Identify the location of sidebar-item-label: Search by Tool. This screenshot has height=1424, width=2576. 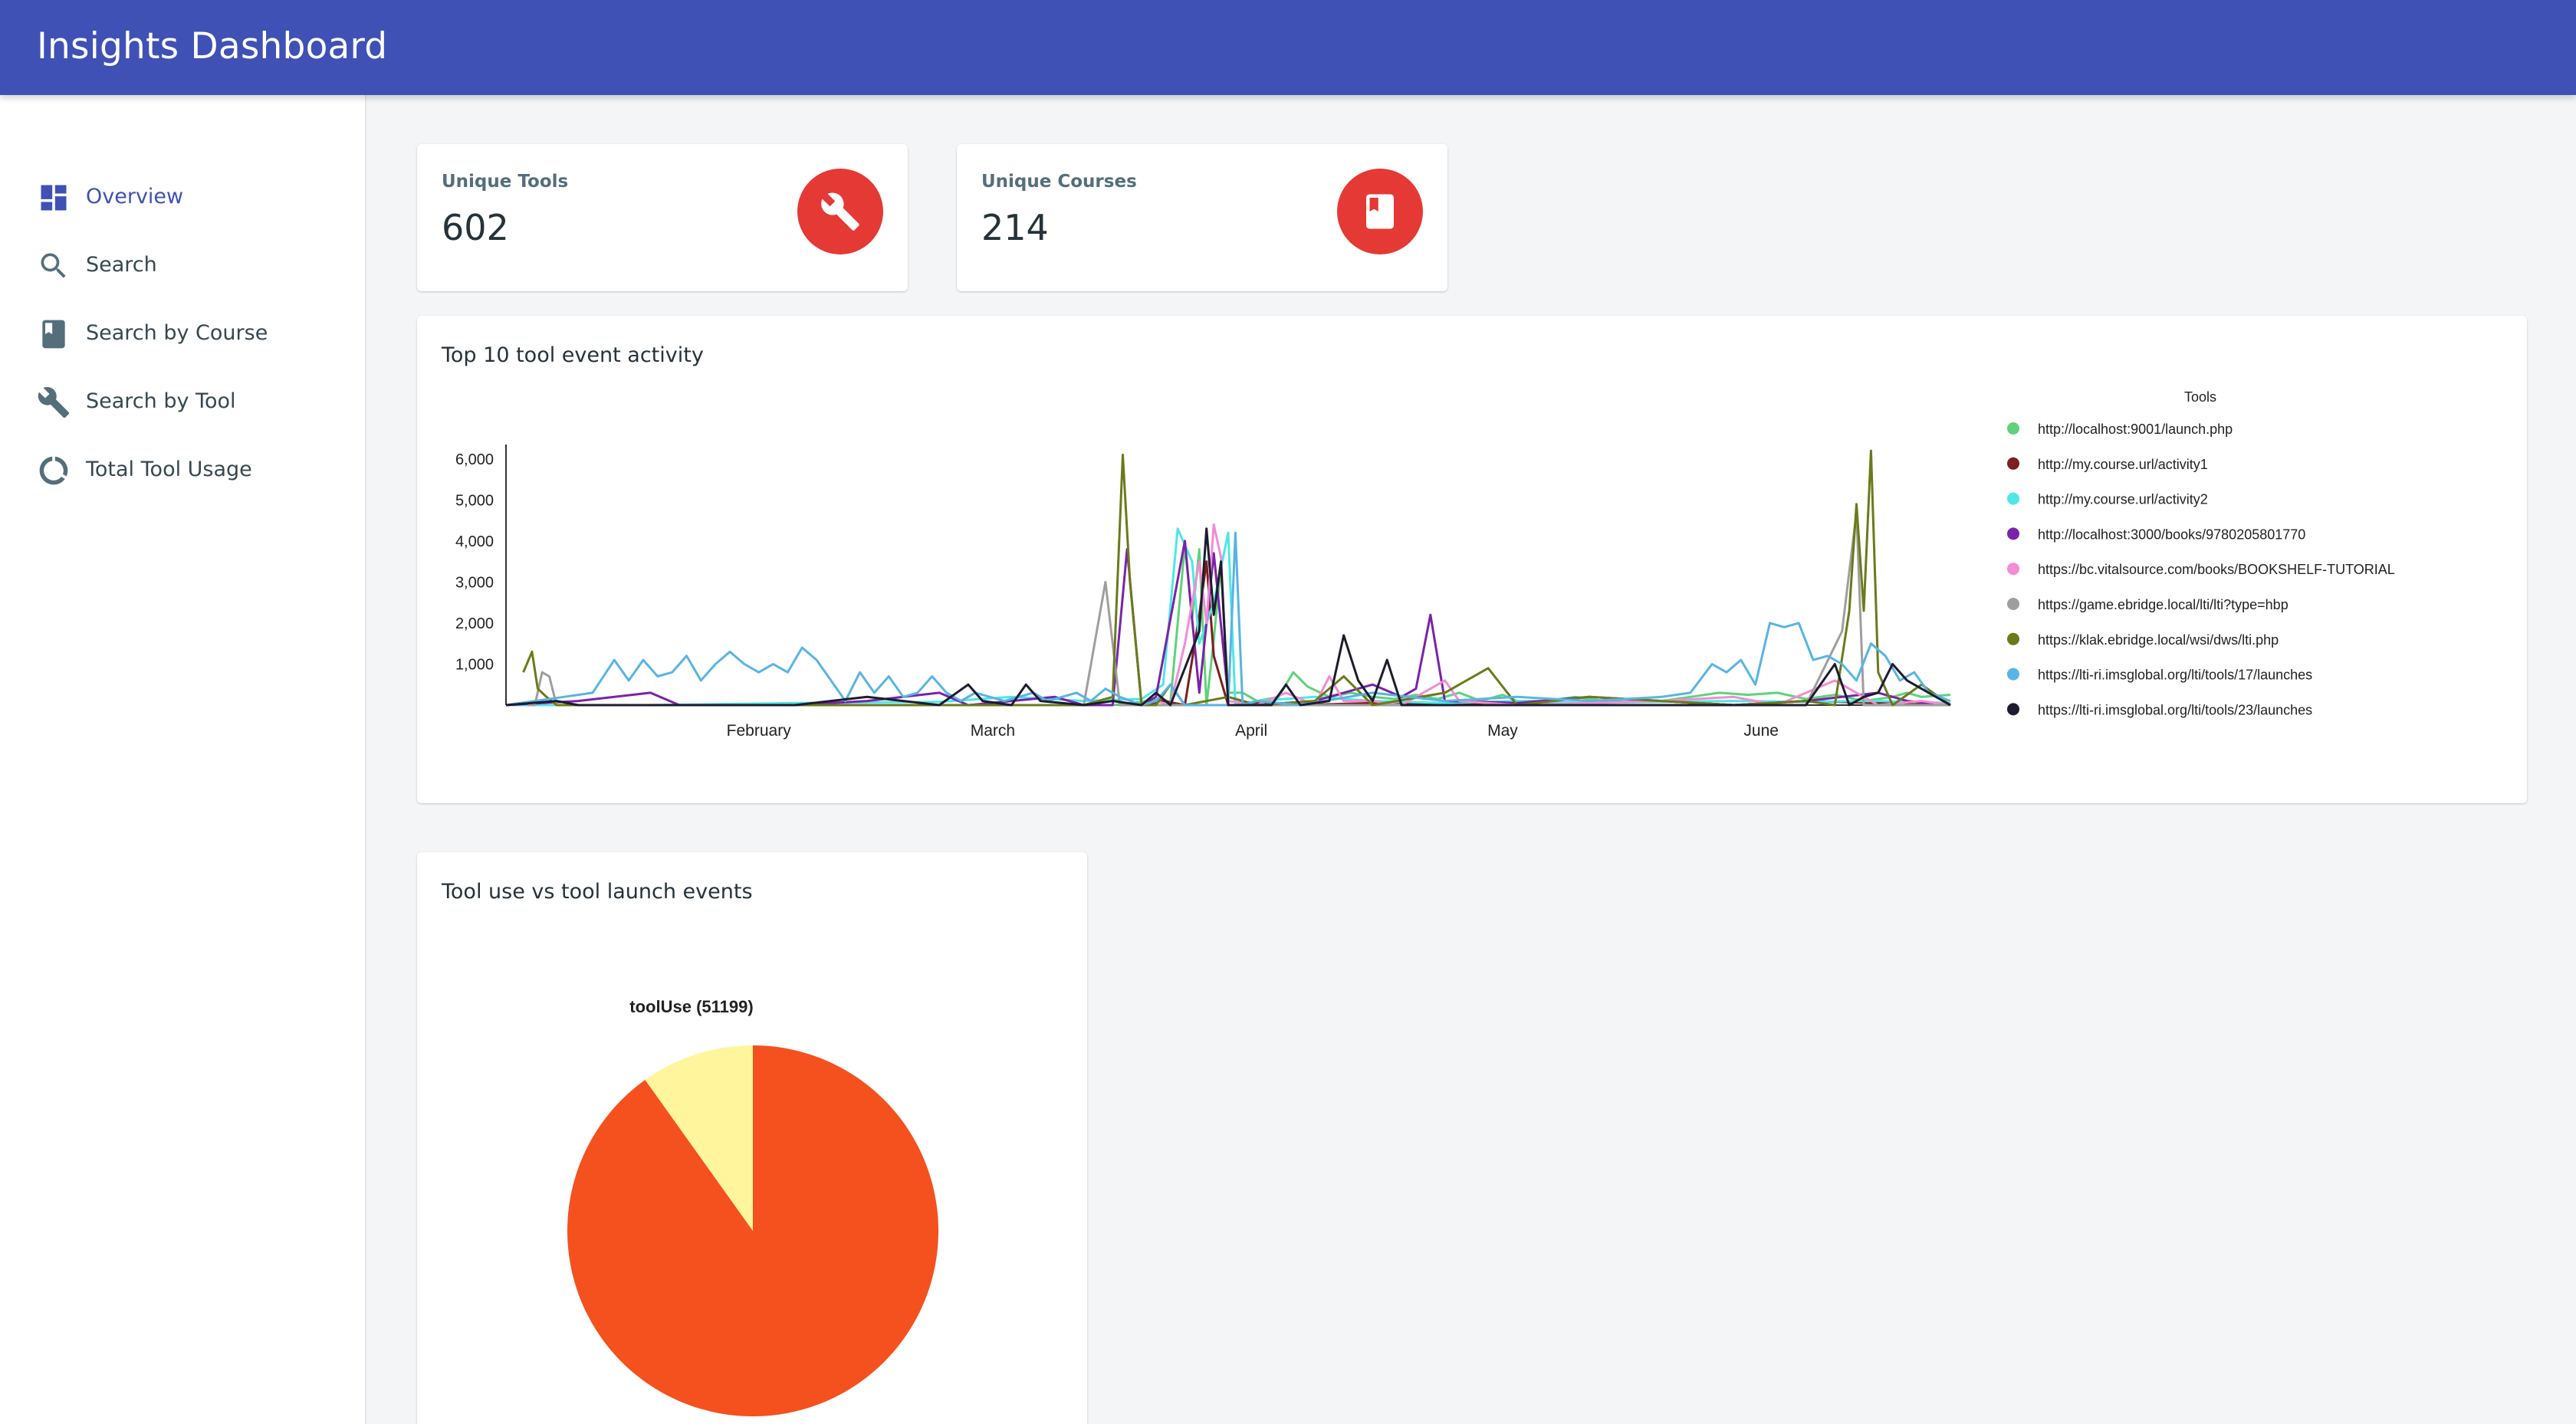
(161, 401).